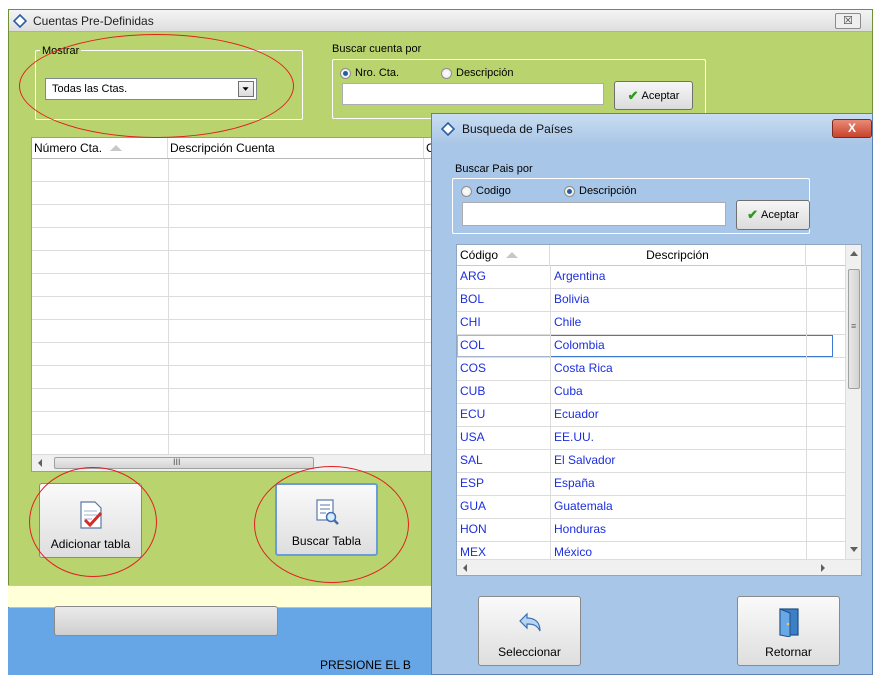 The height and width of the screenshot is (675, 873). Describe the element at coordinates (659, 567) in the screenshot. I see `horizontal-scrollbar` at that location.